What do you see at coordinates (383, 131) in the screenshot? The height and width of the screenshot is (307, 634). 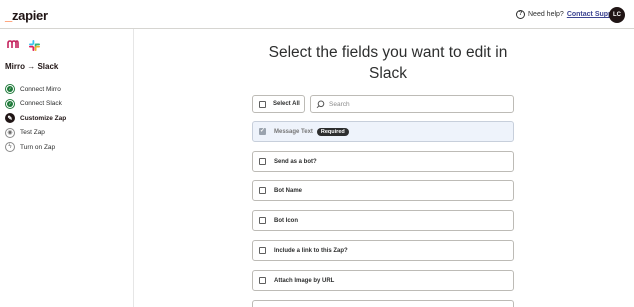 I see `field-message-text: ✓ Message Text Required` at bounding box center [383, 131].